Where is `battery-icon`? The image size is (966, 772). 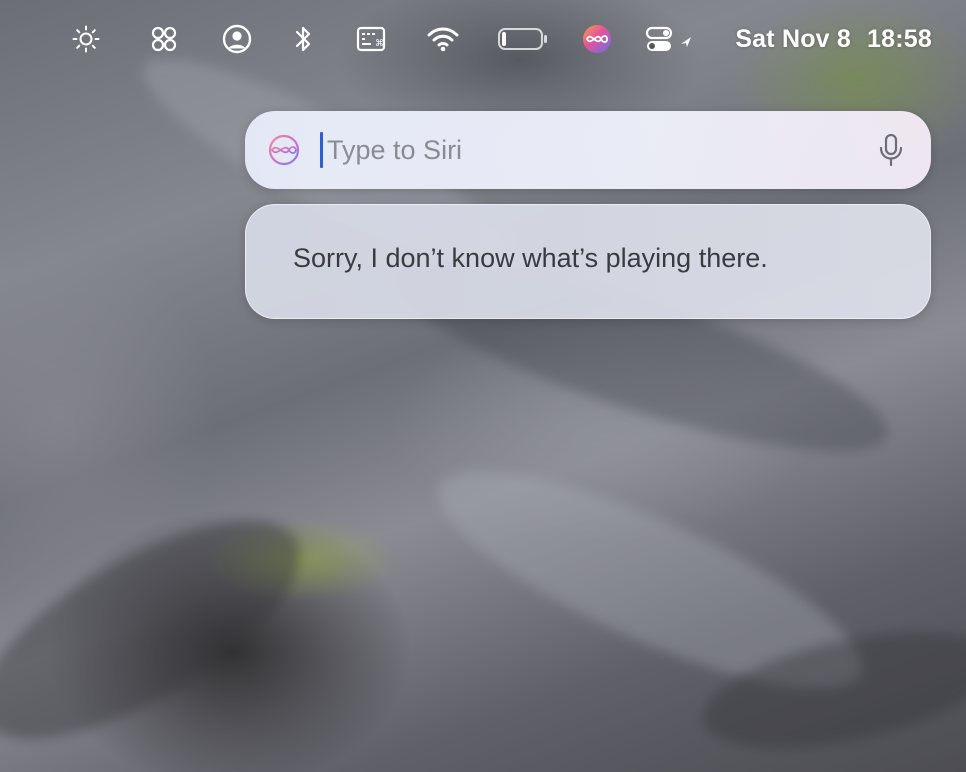
battery-icon is located at coordinates (523, 39).